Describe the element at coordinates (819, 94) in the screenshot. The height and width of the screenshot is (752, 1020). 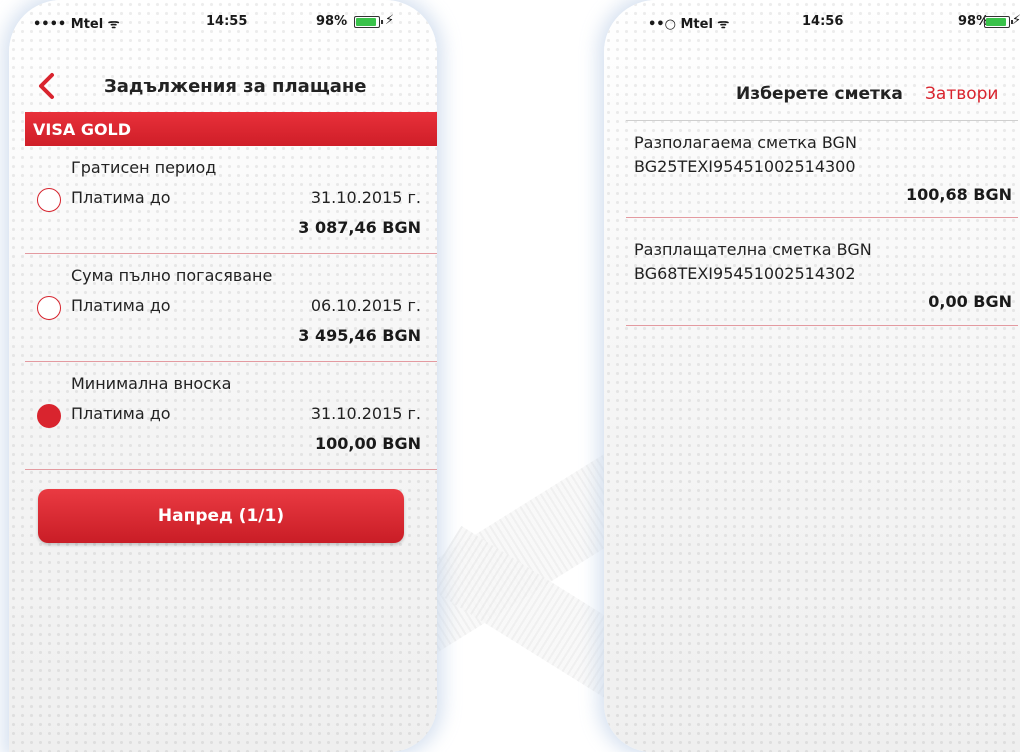
I see `sheet-title: Изберете сметка` at that location.